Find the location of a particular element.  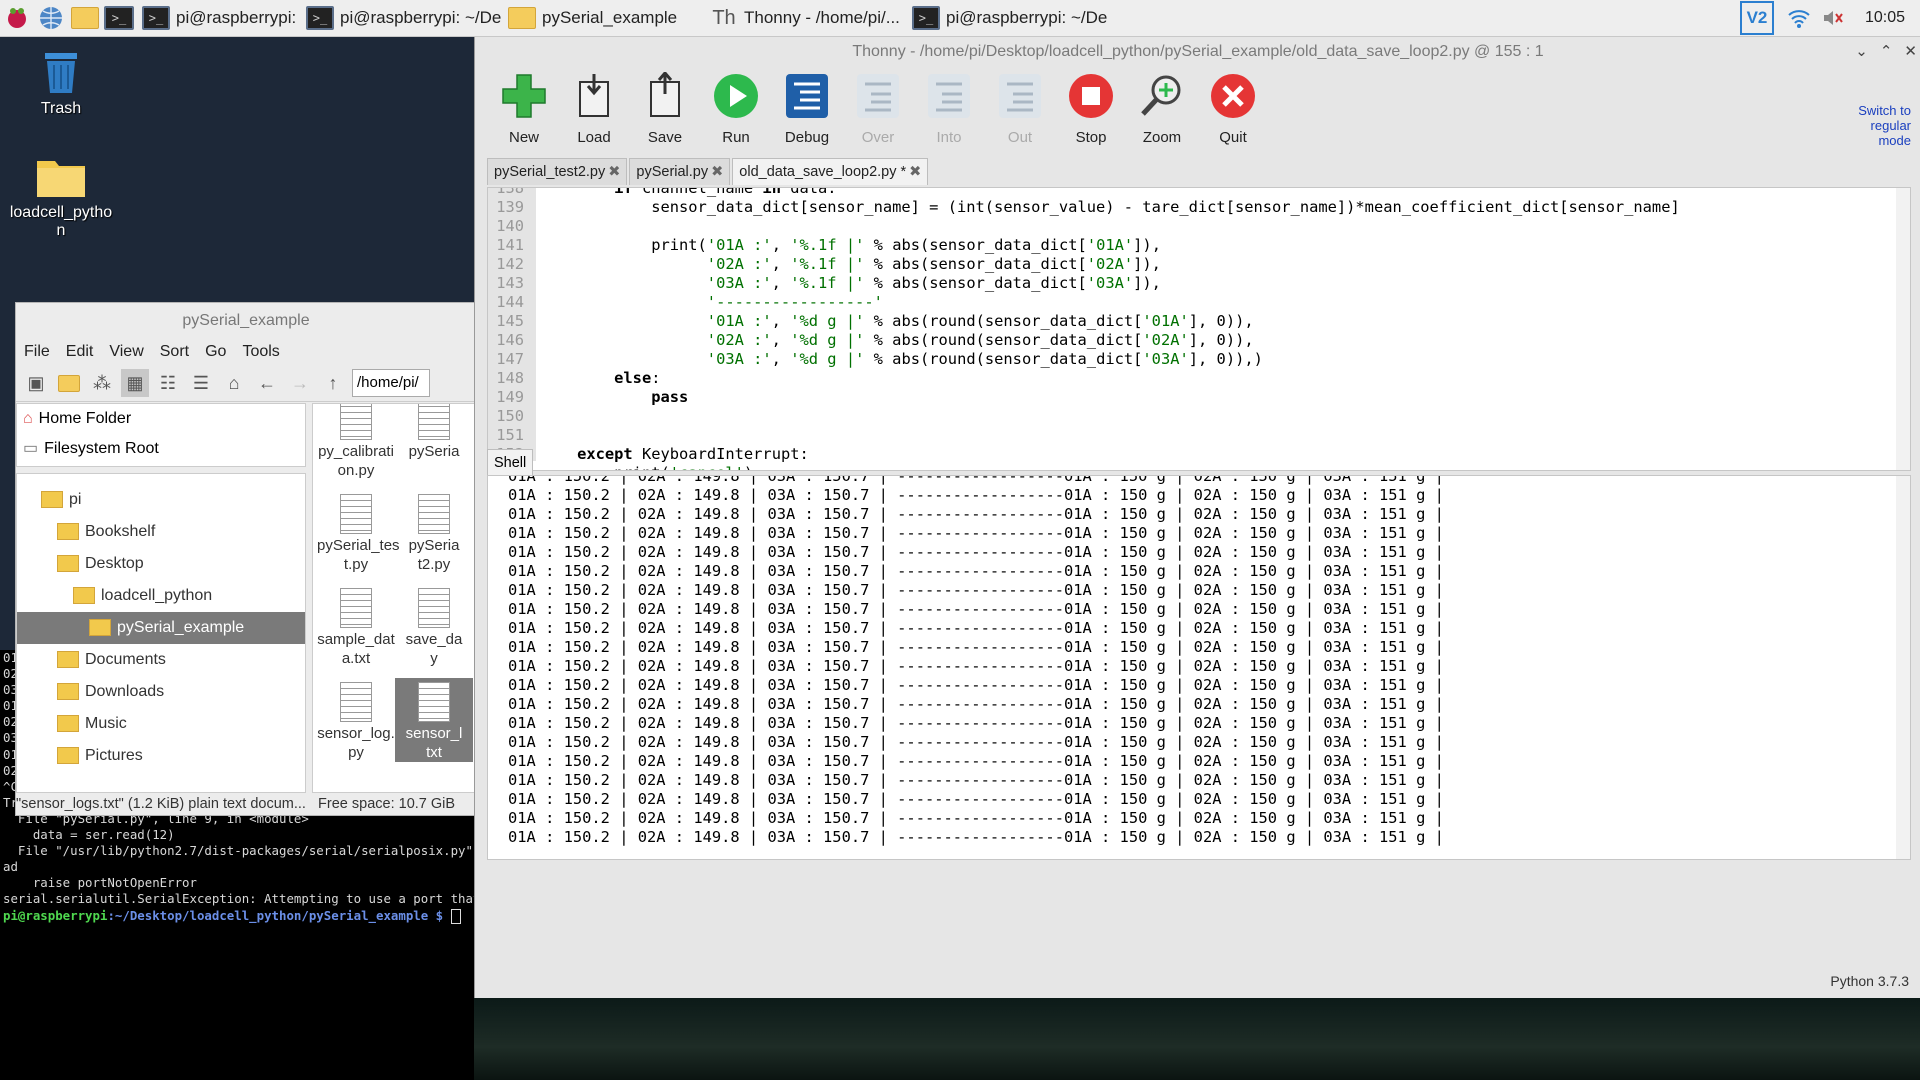

thumbnail-view-icon: ▦ is located at coordinates (135, 383).